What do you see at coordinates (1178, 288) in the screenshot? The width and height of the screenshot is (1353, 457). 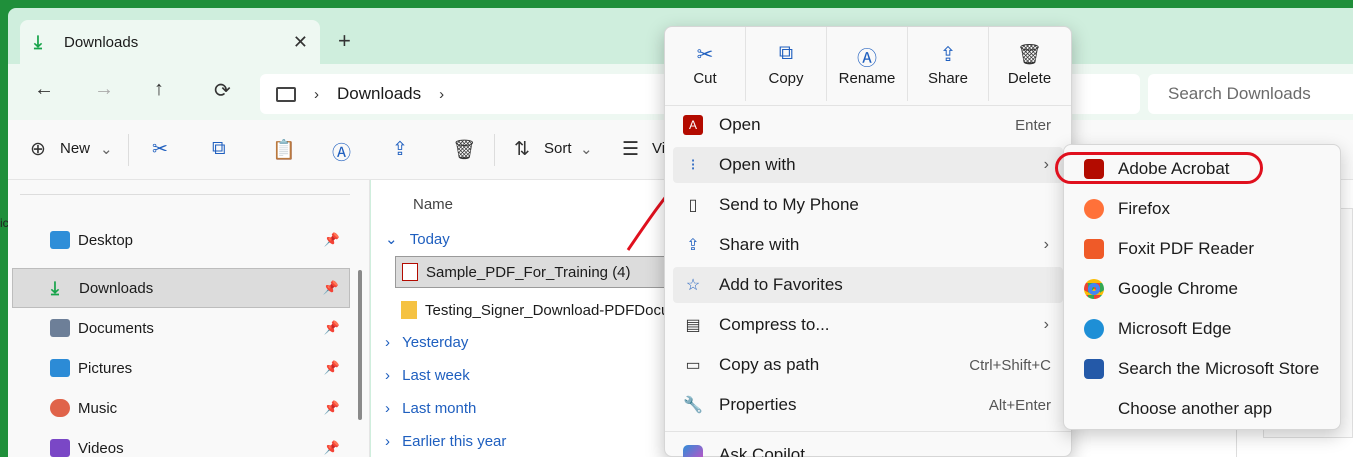 I see `app-label: Google Chrome` at bounding box center [1178, 288].